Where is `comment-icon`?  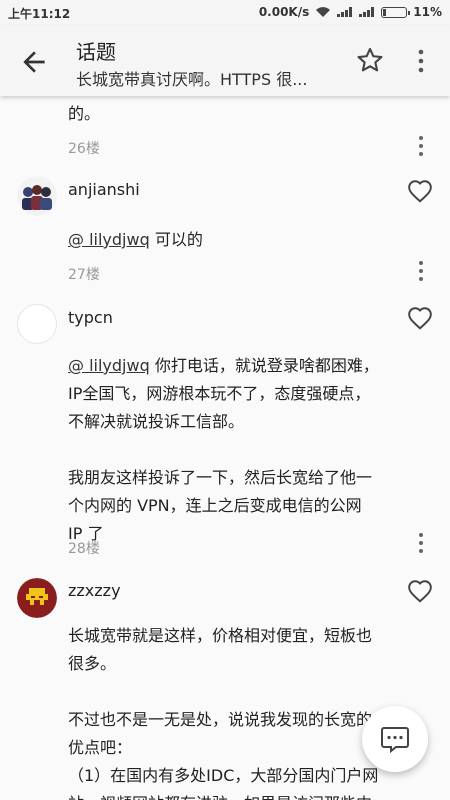 comment-icon is located at coordinates (395, 740).